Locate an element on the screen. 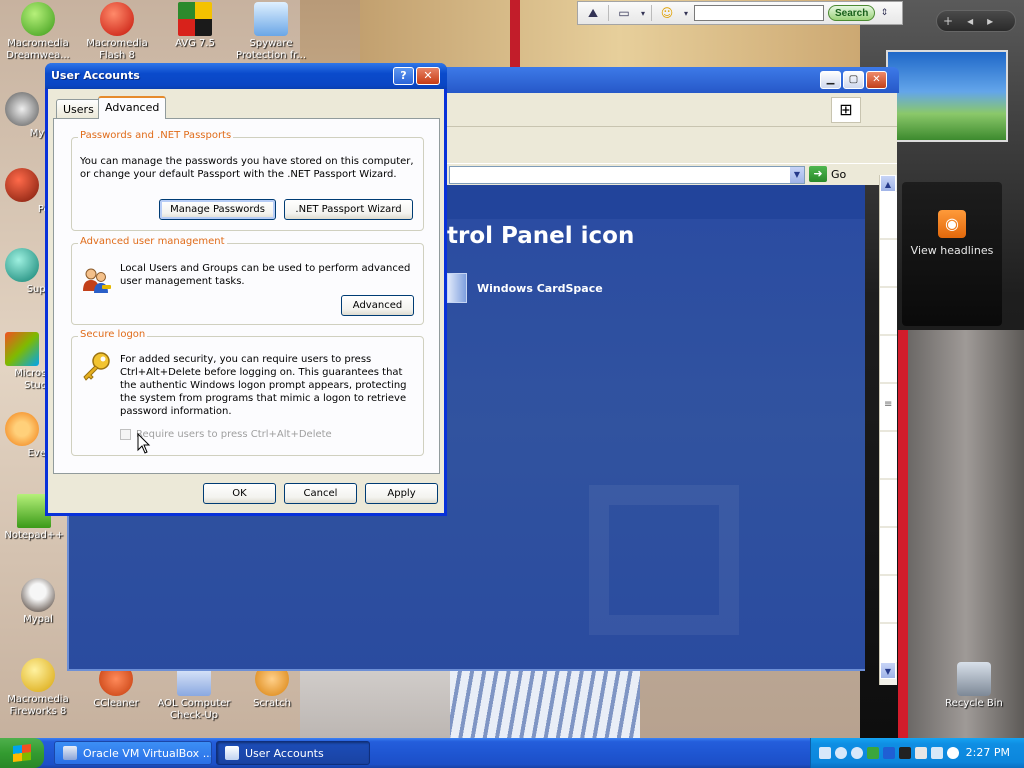  ctrl-alt-delete-checkbox-row: Require users to press Ctrl+Alt+Delete is located at coordinates (226, 434).